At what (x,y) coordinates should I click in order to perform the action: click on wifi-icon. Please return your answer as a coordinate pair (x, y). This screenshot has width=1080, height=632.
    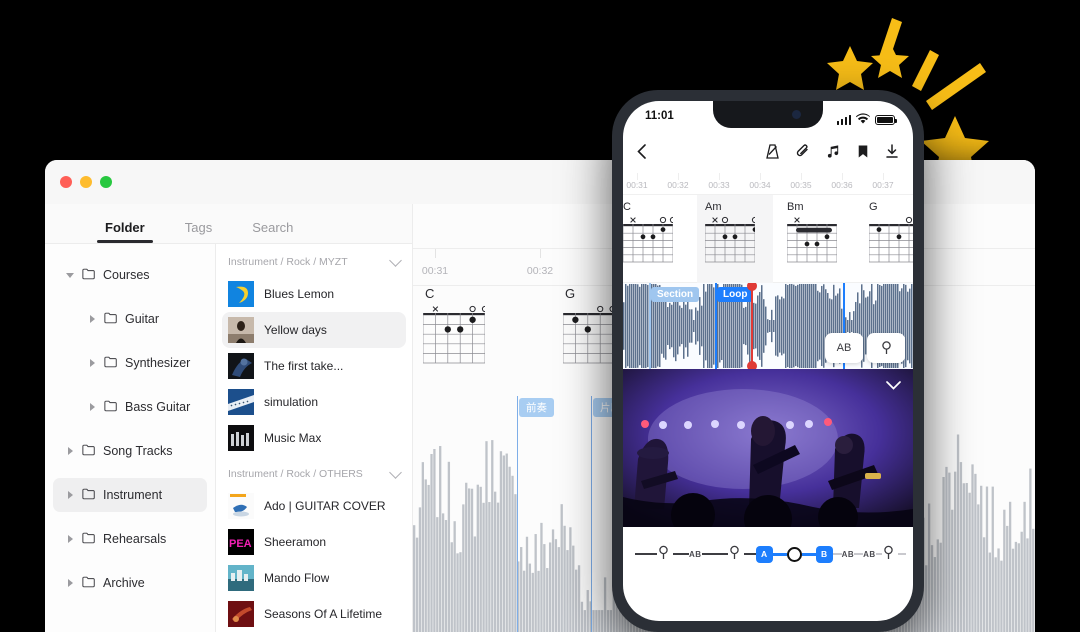
    Looking at the image, I should click on (863, 120).